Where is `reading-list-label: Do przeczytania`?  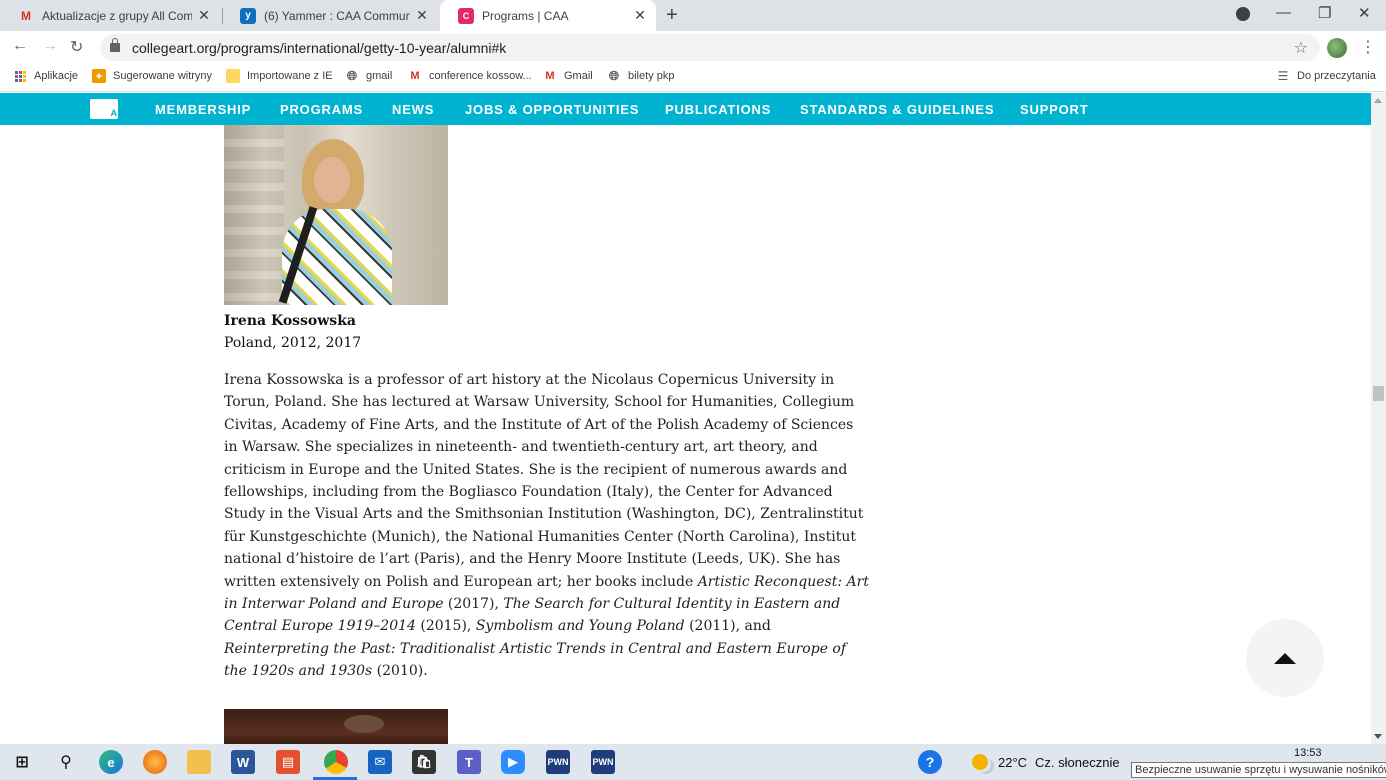
reading-list-label: Do przeczytania is located at coordinates (1336, 76).